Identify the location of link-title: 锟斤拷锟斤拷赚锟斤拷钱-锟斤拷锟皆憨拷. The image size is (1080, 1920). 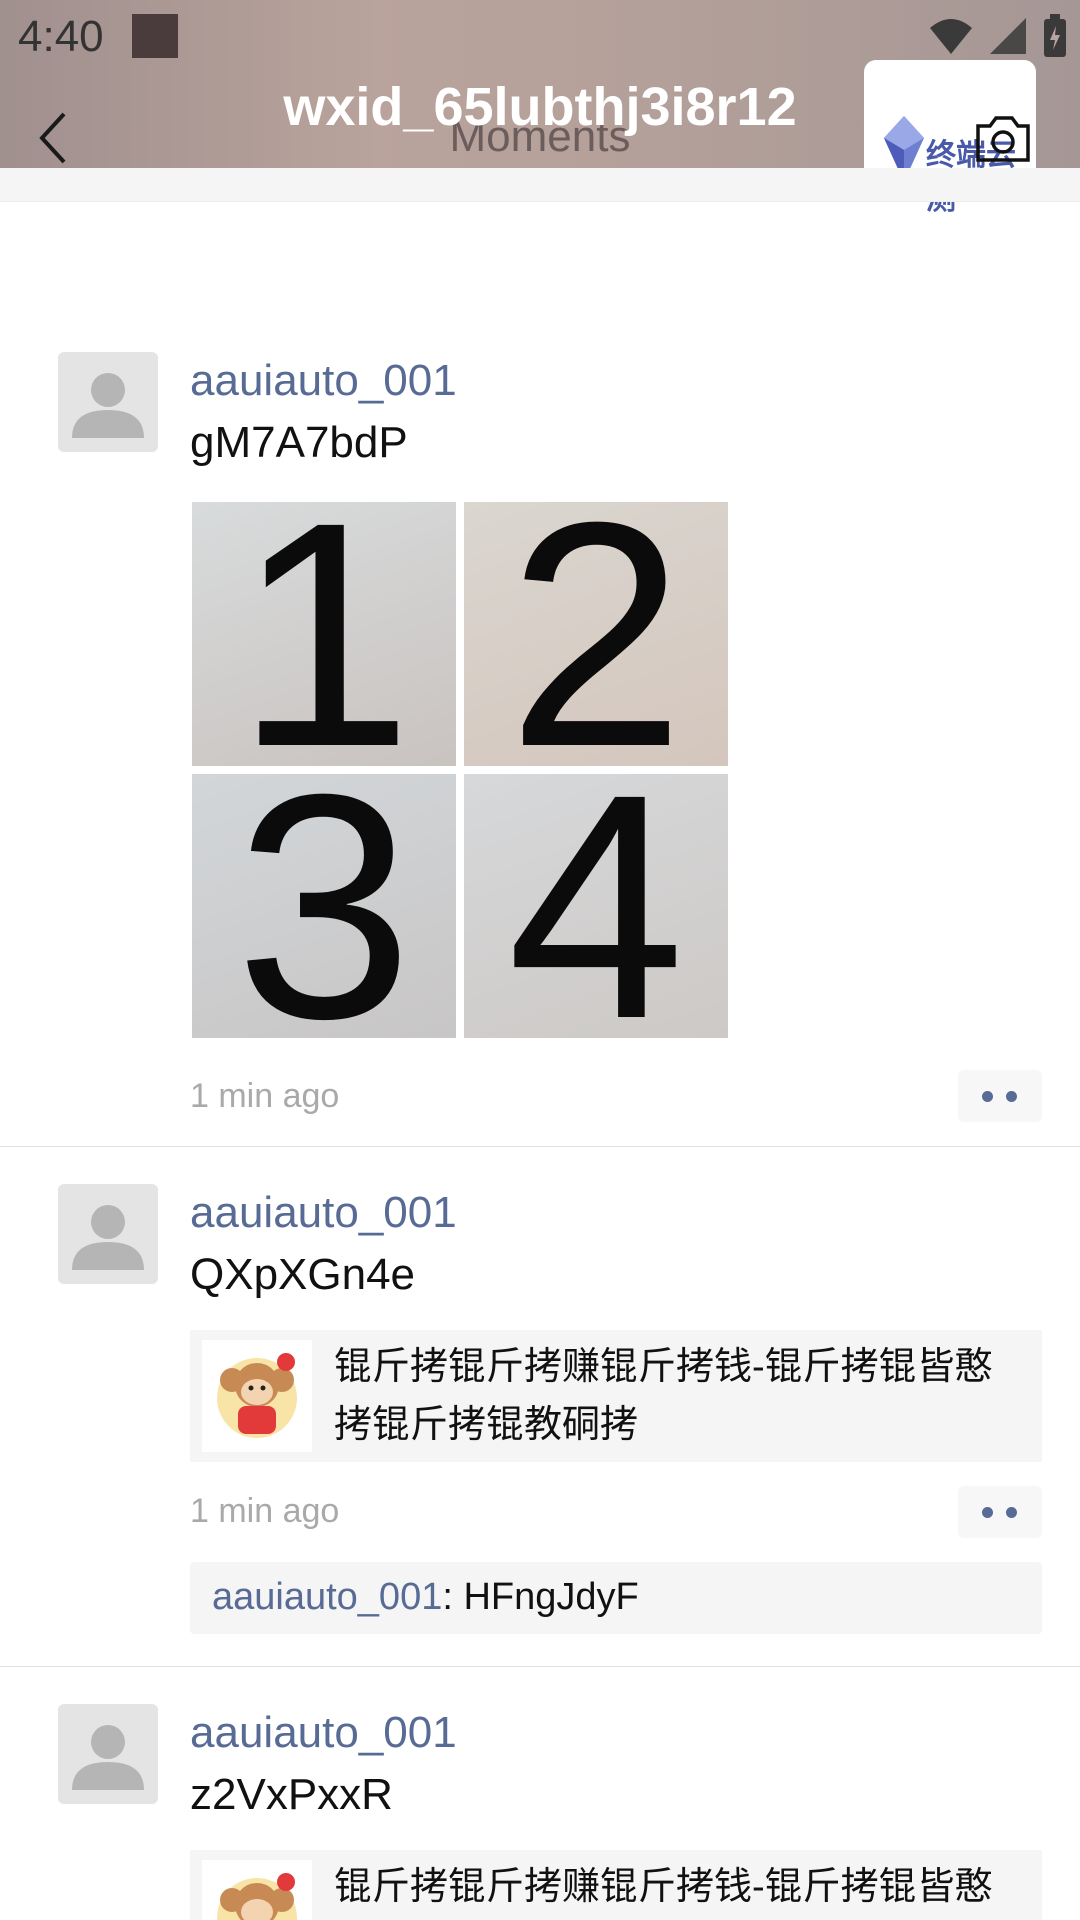
(663, 1887).